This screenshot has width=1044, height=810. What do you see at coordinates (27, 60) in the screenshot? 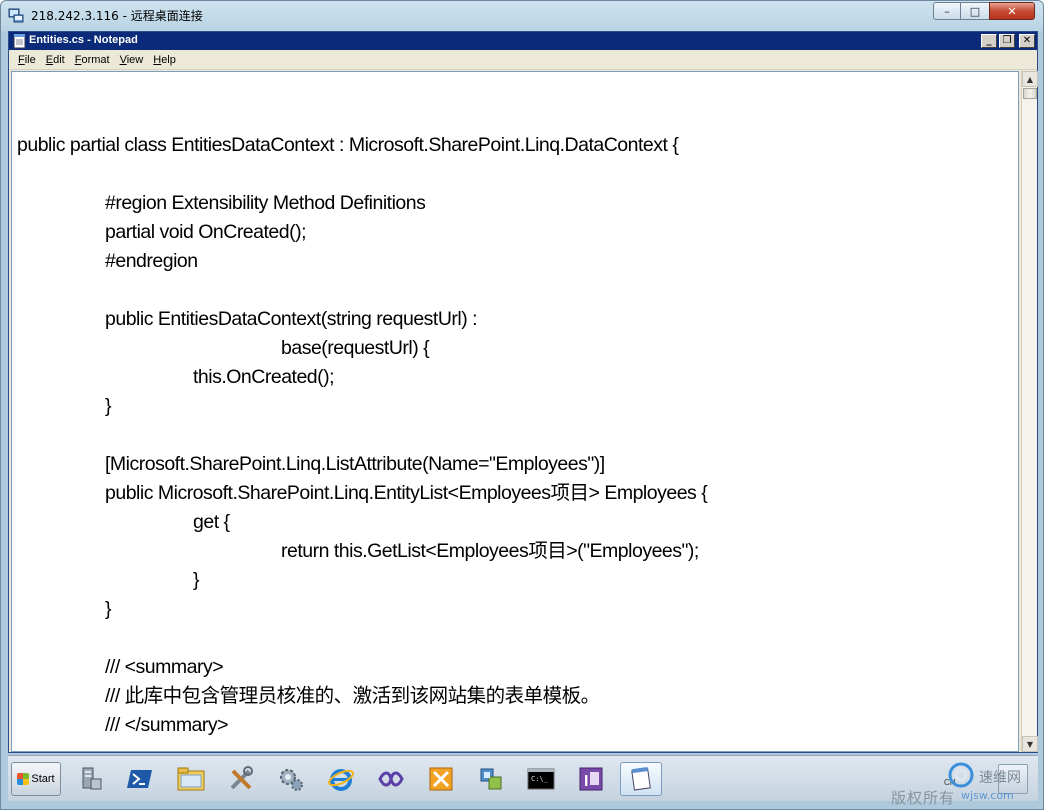
I see `menu-file: File` at bounding box center [27, 60].